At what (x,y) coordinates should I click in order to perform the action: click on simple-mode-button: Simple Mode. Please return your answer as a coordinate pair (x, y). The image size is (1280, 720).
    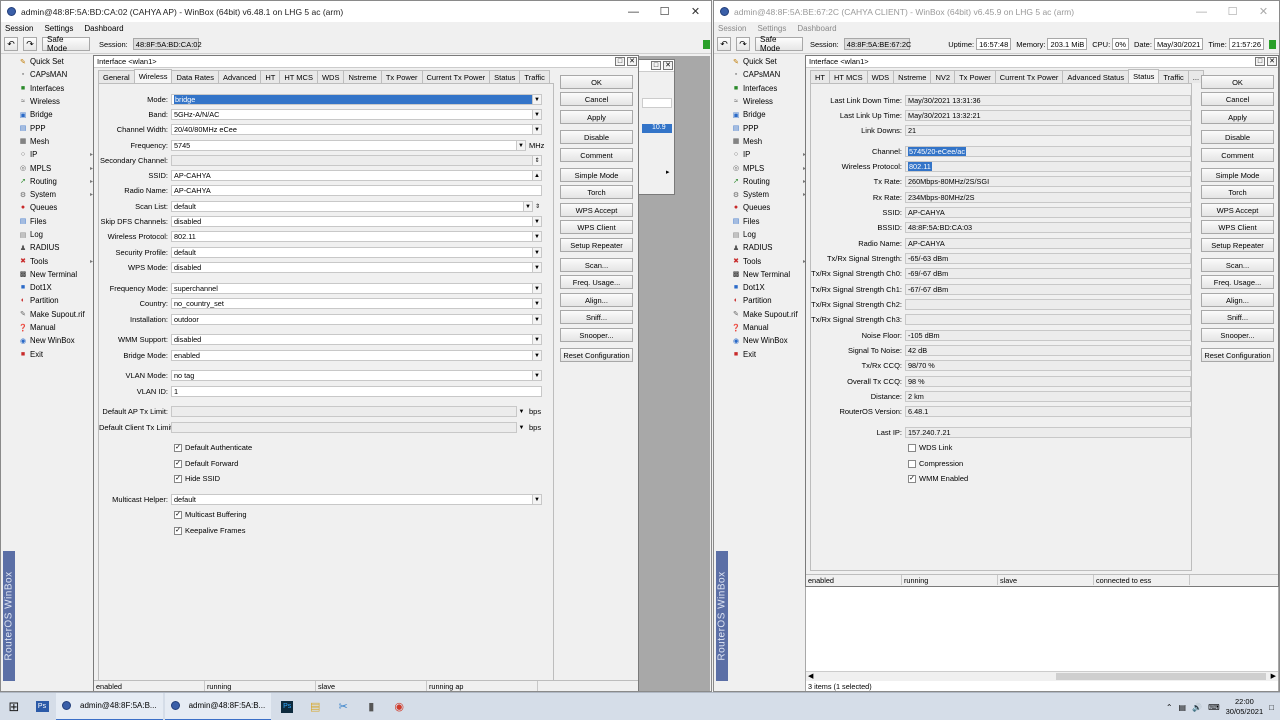
    Looking at the image, I should click on (1237, 175).